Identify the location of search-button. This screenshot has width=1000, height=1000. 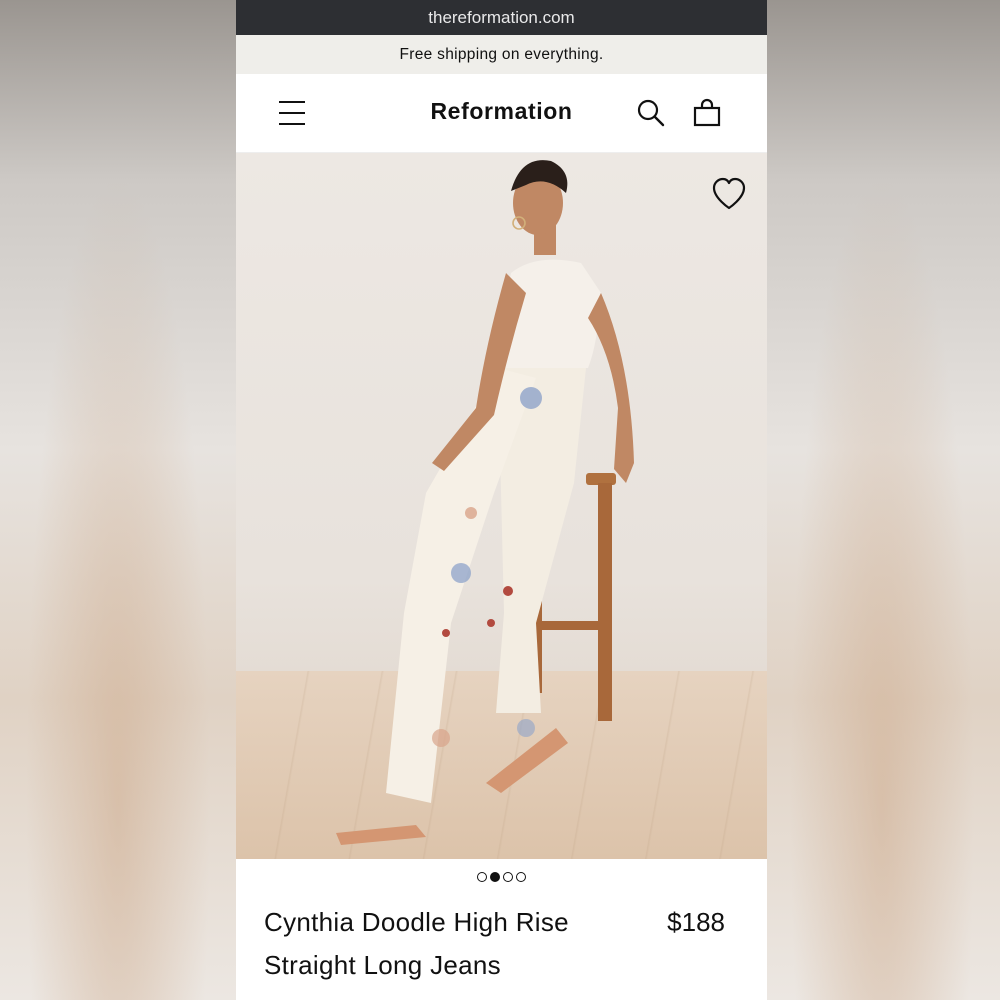
(651, 113).